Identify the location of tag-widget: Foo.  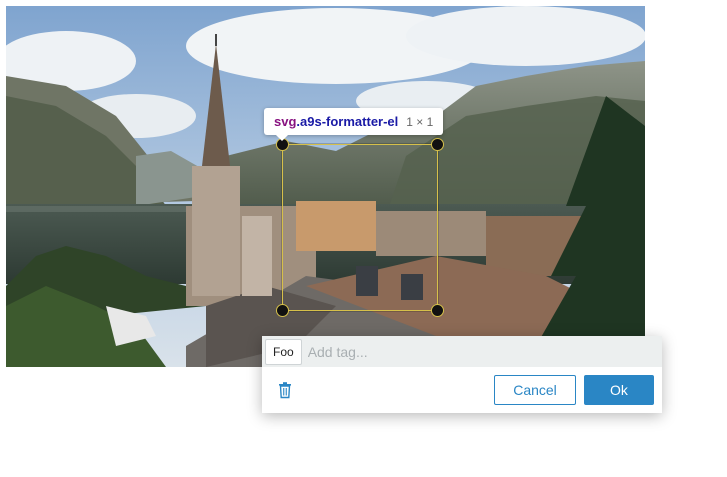
(462, 351).